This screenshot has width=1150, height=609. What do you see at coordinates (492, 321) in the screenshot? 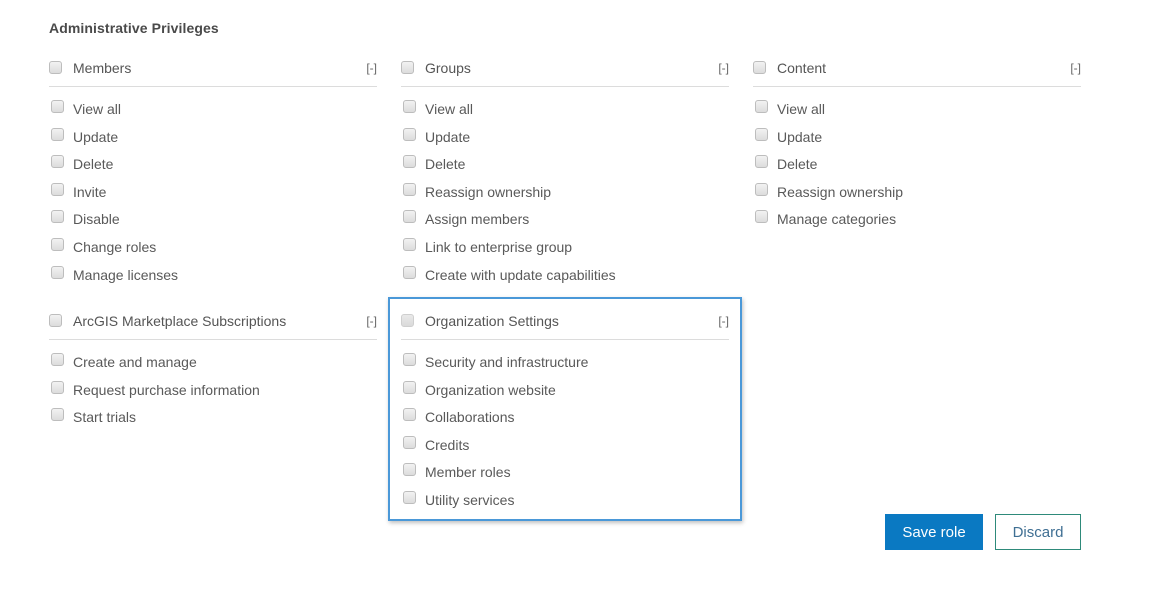
I see `section-label: Organization Settings` at bounding box center [492, 321].